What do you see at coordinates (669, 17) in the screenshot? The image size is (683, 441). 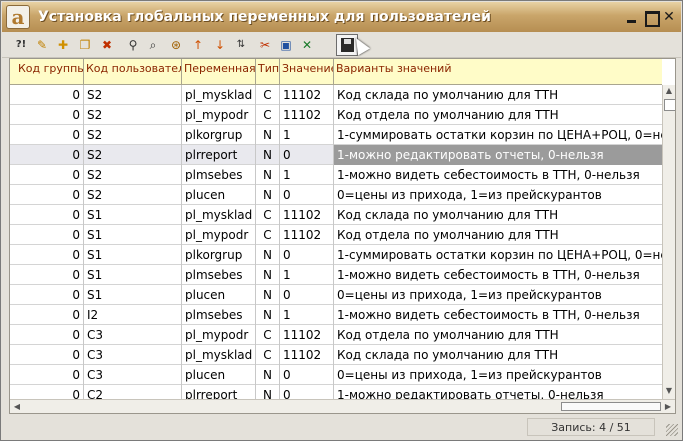 I see `close-button: ✕` at bounding box center [669, 17].